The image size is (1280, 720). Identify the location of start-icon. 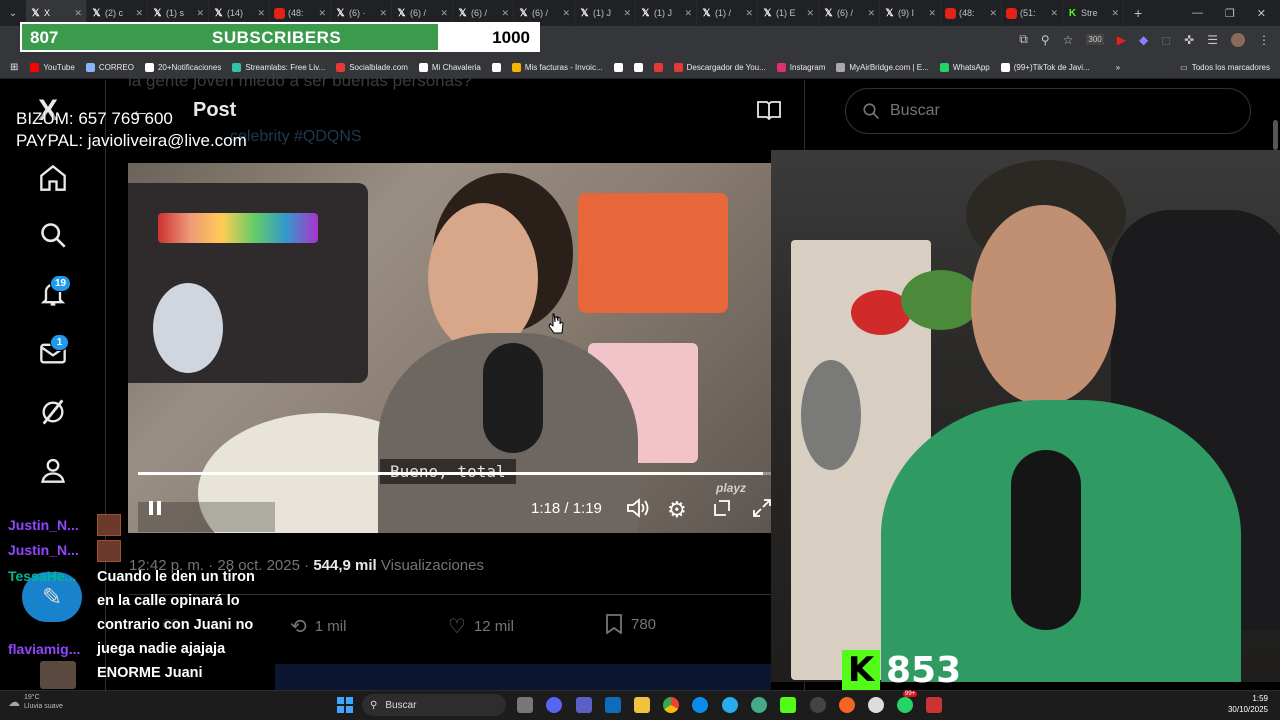
(345, 705).